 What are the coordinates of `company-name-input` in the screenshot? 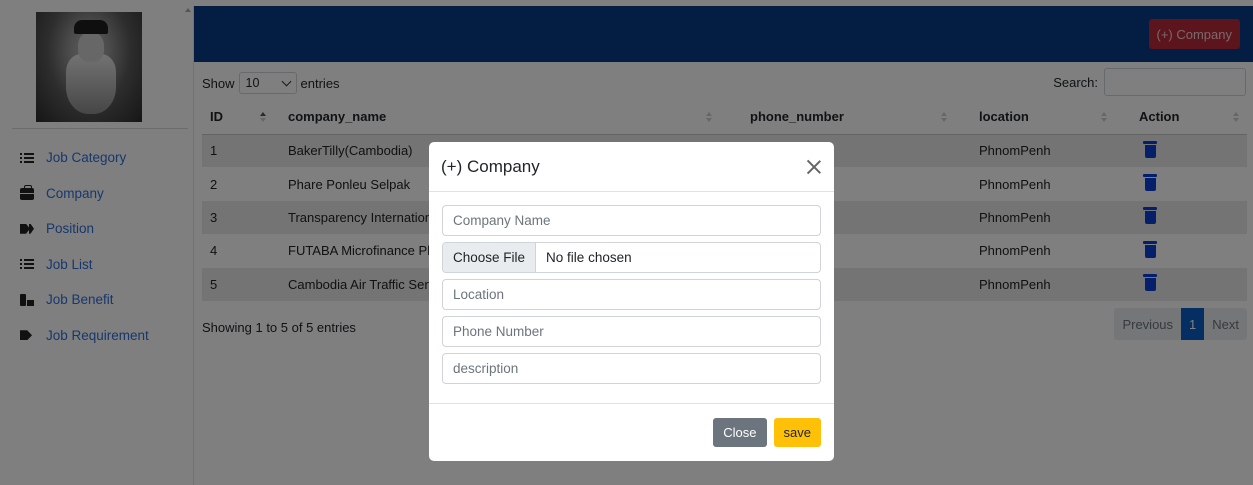 It's located at (631, 220).